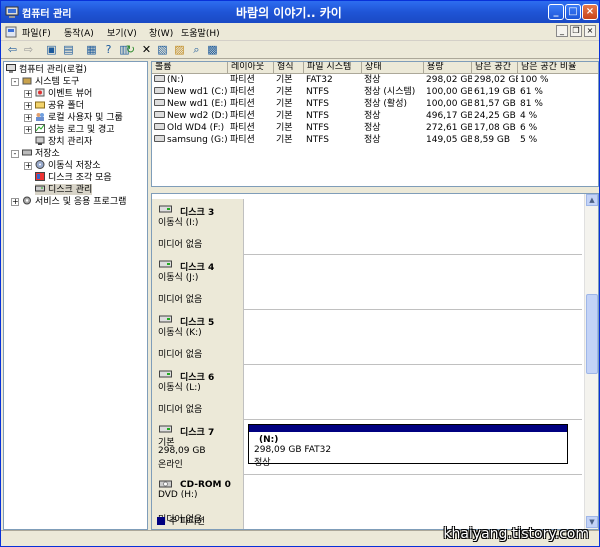 This screenshot has width=600, height=547. I want to click on maximize-button: □, so click(573, 12).